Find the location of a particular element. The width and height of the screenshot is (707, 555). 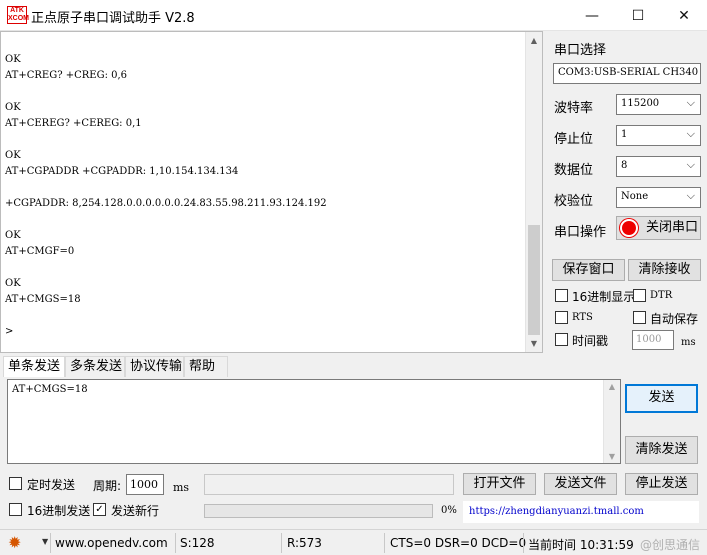

maximize-button: ☐ is located at coordinates (638, 15).